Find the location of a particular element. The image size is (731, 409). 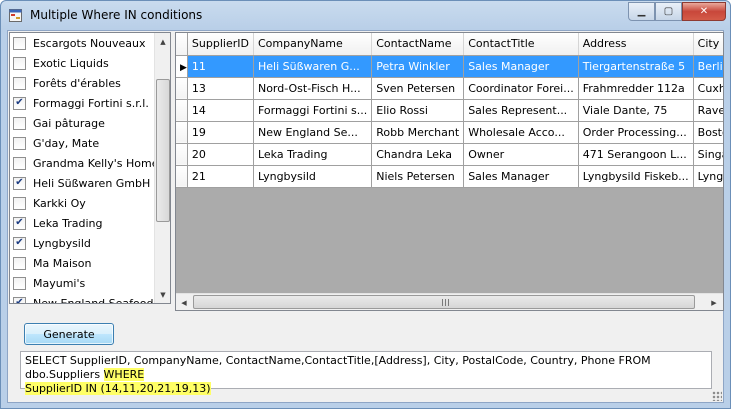

grid-cell: Ravenna is located at coordinates (708, 110).